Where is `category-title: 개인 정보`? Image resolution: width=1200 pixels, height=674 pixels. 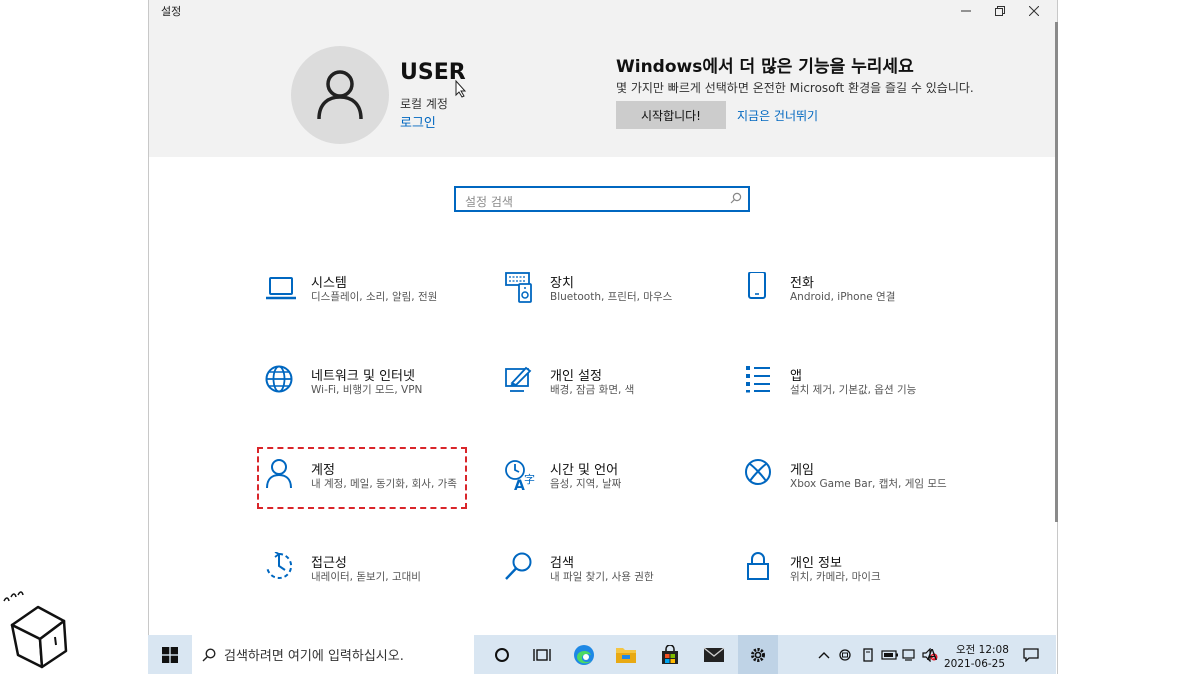
category-title: 개인 정보 is located at coordinates (816, 563).